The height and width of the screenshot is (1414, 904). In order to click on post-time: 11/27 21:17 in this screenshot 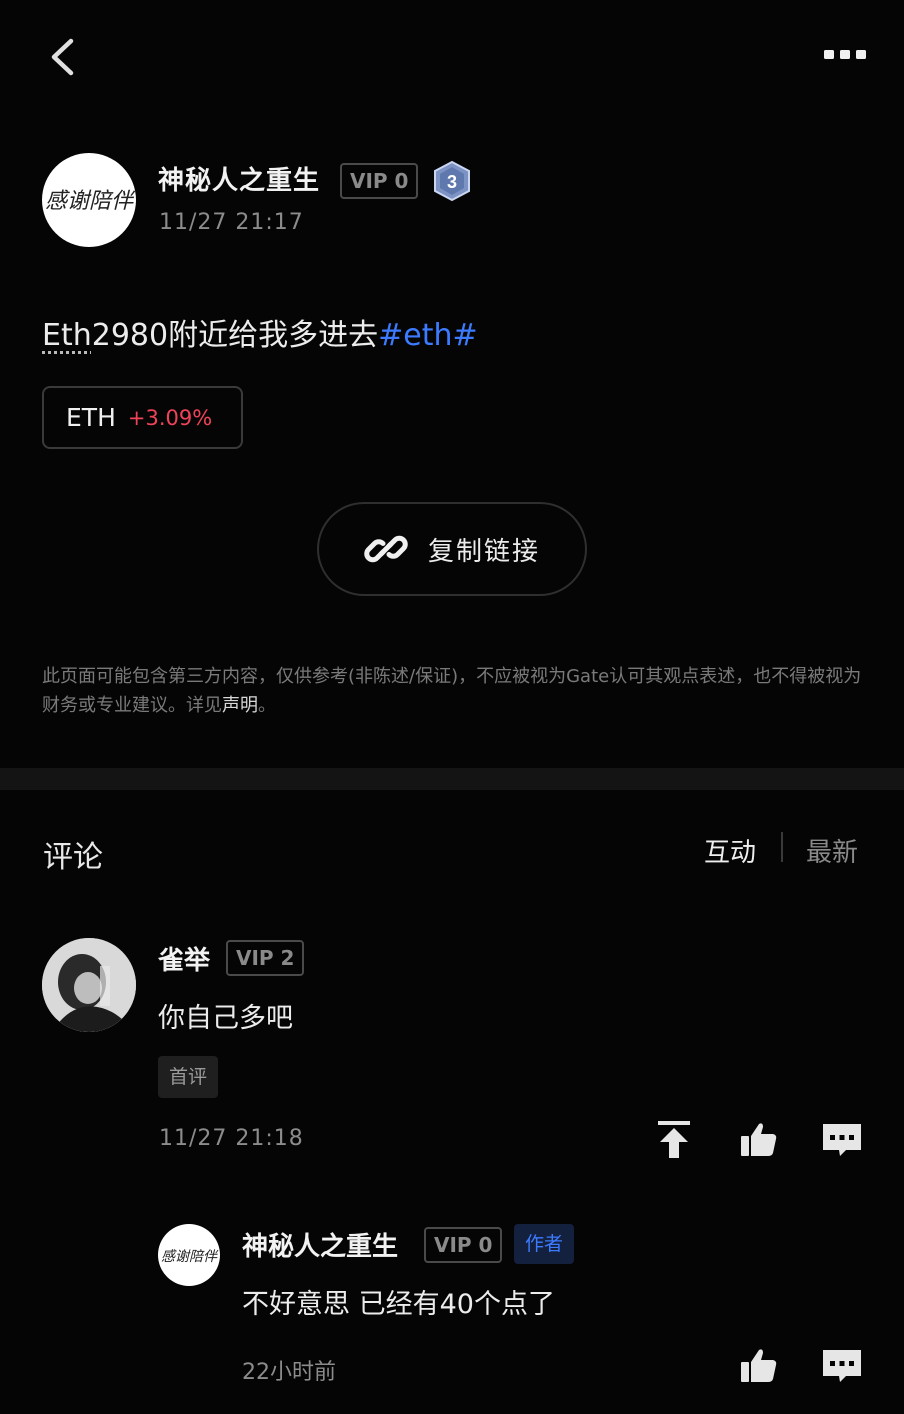, I will do `click(231, 222)`.